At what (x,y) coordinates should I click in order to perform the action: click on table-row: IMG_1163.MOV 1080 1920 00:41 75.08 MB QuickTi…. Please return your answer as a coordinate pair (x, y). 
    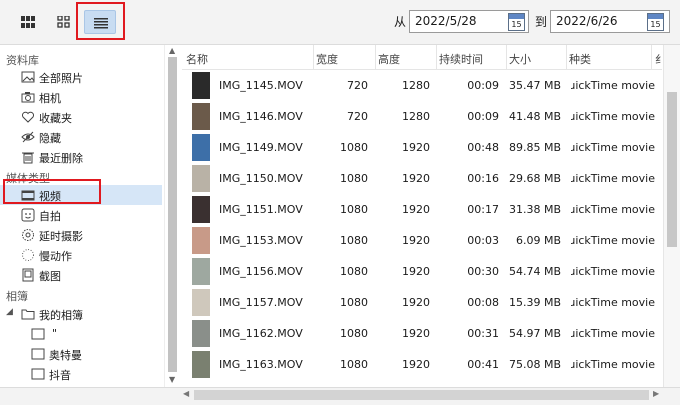
    Looking at the image, I should click on (422, 364).